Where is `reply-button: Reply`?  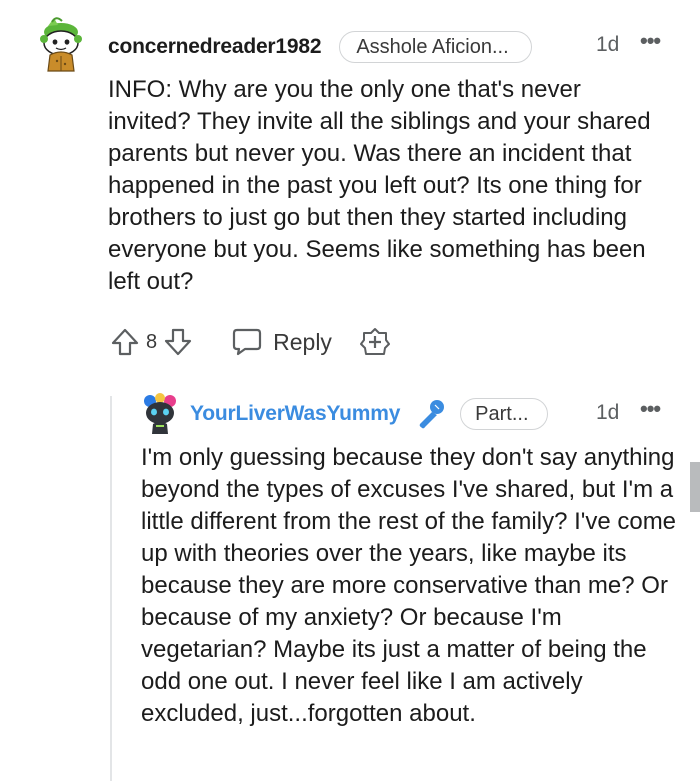
reply-button: Reply is located at coordinates (281, 342).